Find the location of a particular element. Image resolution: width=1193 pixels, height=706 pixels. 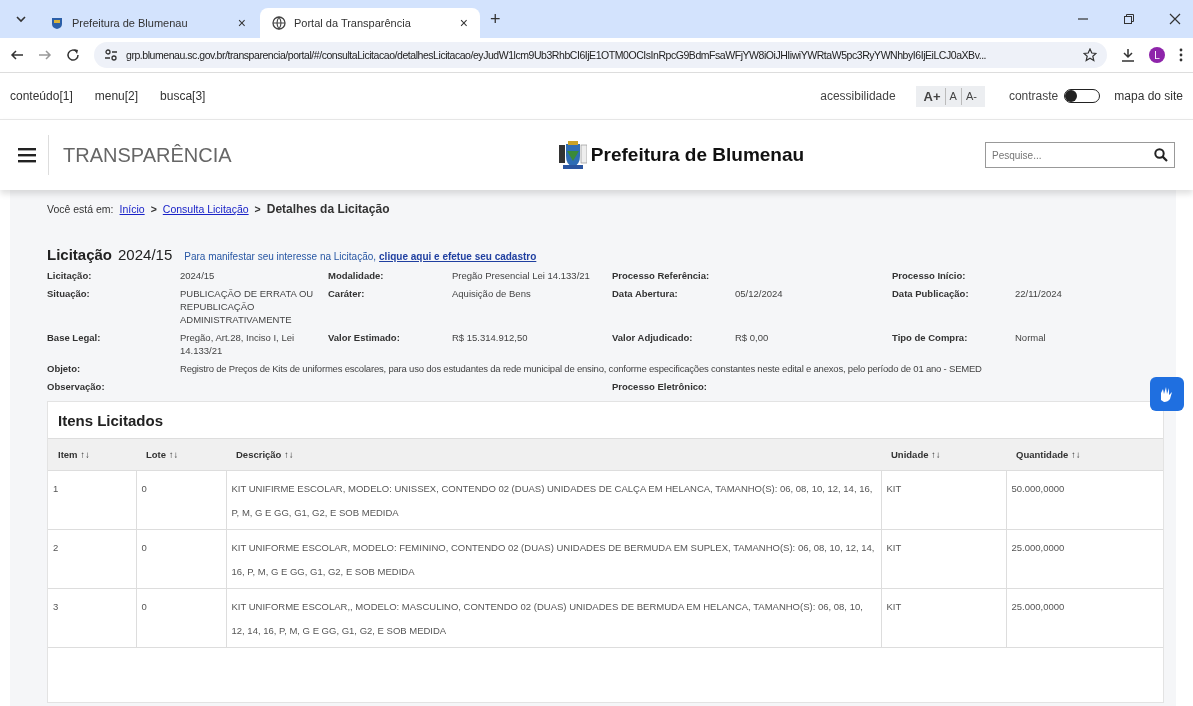

table-cell: 2 is located at coordinates (92, 559).